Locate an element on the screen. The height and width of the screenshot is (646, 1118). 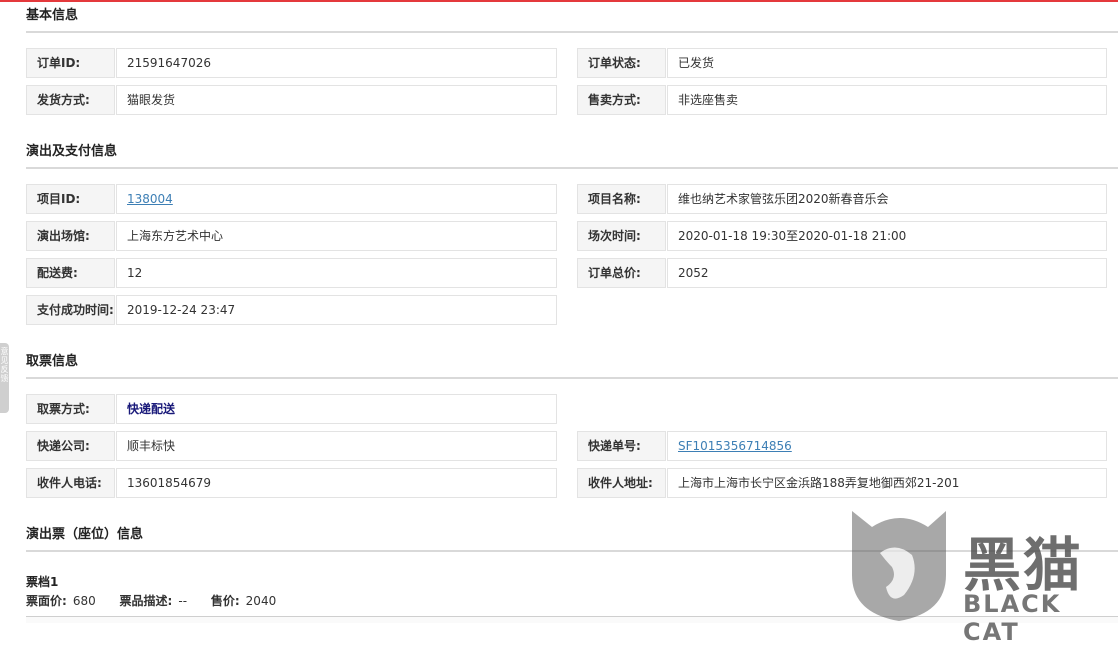
ticket-desc-label: 票品描述: is located at coordinates (146, 601).